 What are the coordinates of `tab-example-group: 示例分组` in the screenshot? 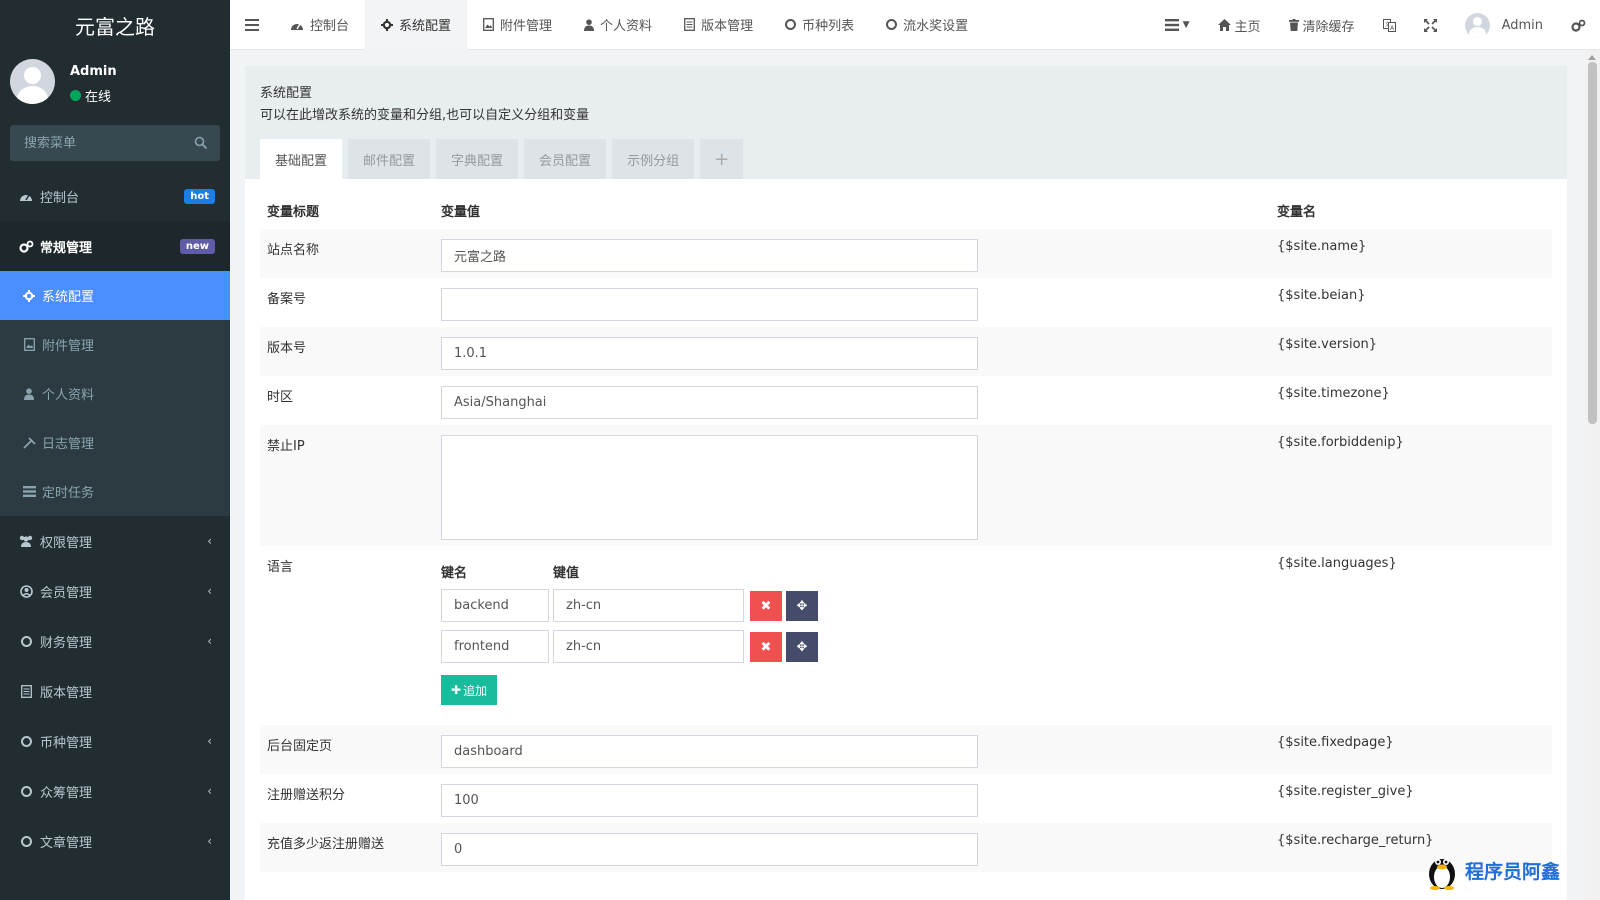 It's located at (653, 159).